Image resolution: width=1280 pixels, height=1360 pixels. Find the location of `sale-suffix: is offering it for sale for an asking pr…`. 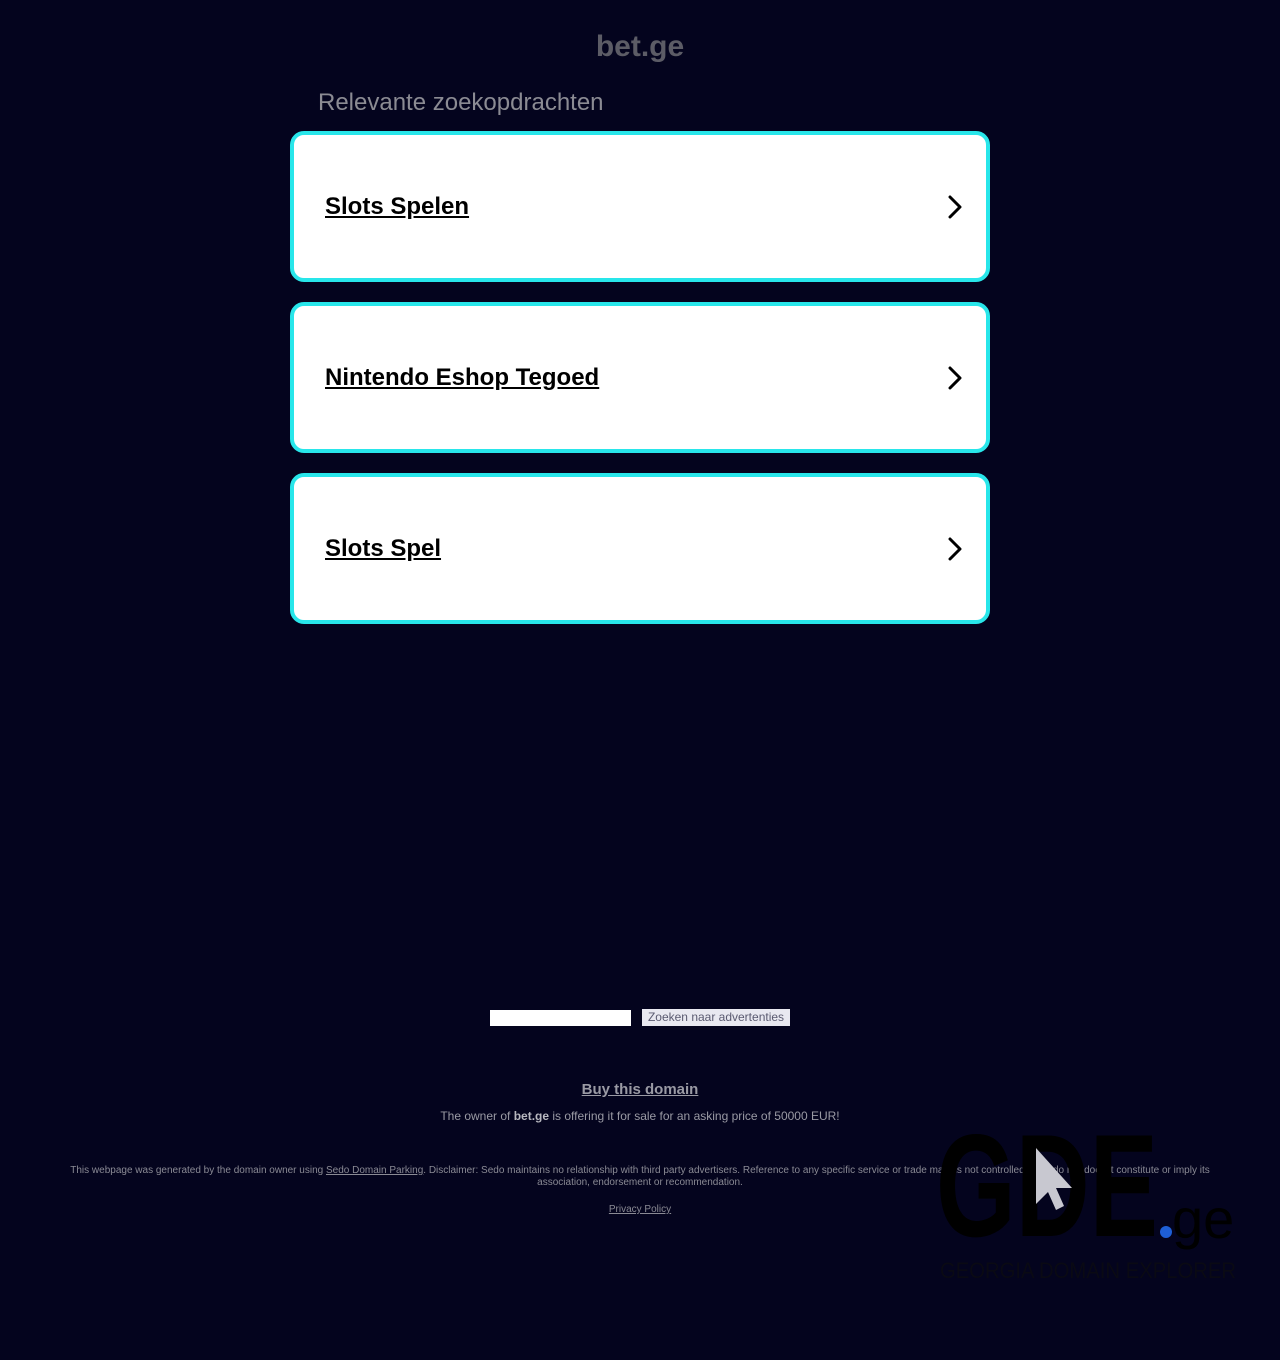

sale-suffix: is offering it for sale for an asking pr… is located at coordinates (694, 1116).